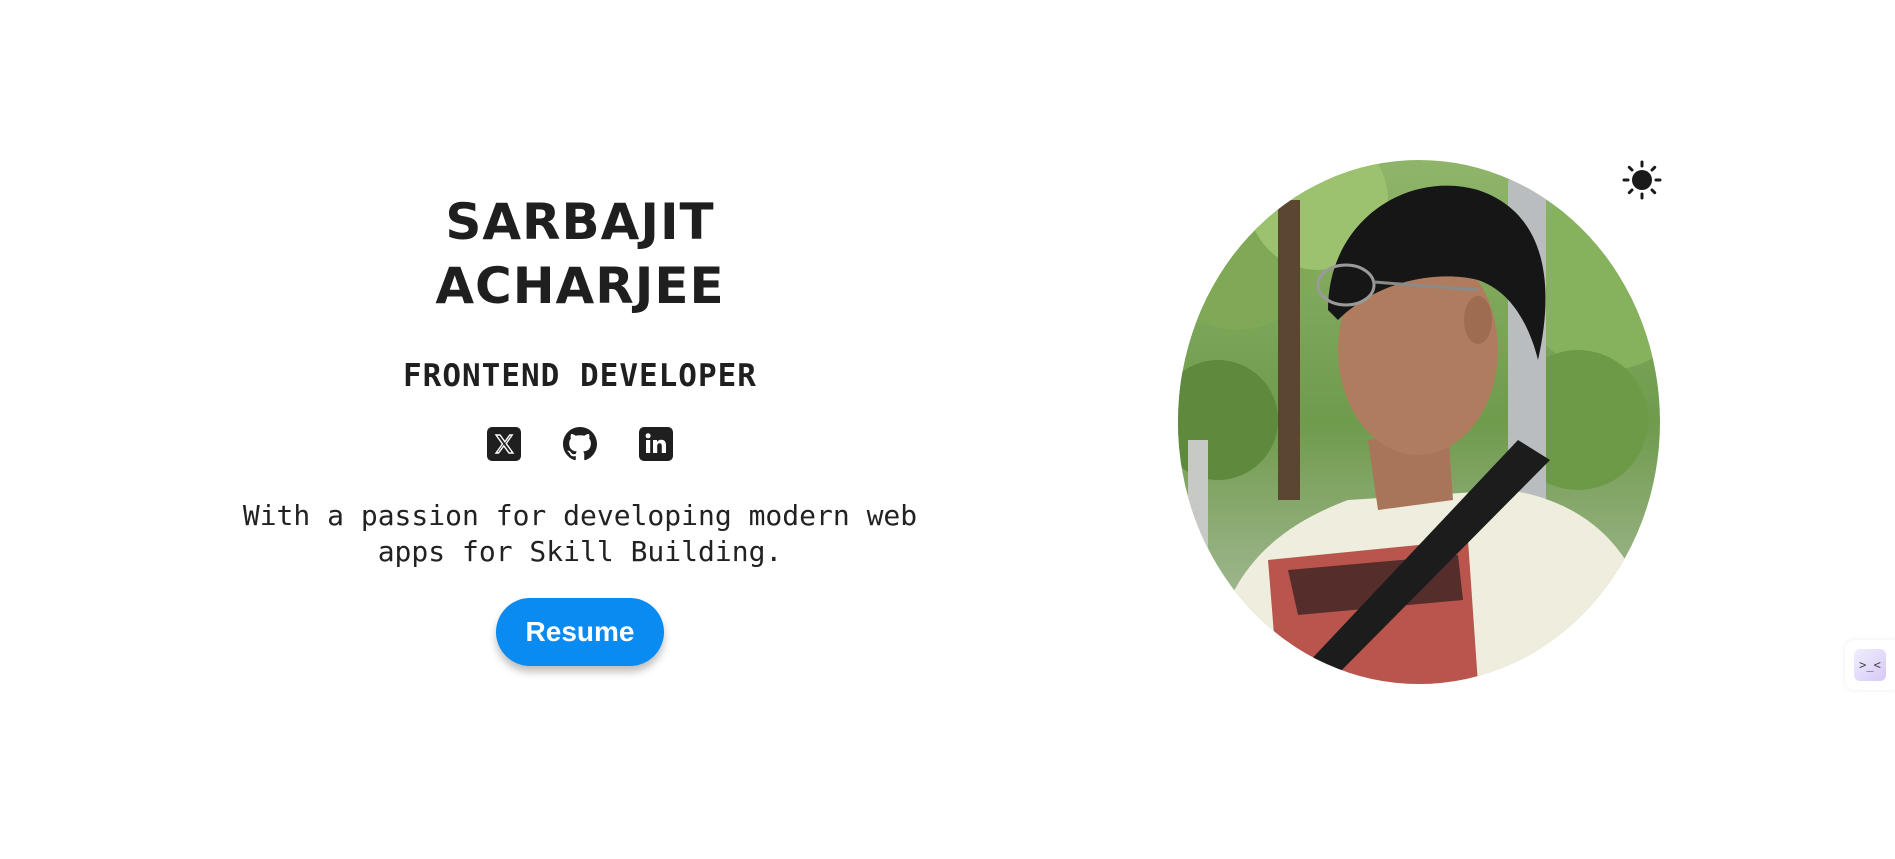  I want to click on linkedin-icon, so click(656, 444).